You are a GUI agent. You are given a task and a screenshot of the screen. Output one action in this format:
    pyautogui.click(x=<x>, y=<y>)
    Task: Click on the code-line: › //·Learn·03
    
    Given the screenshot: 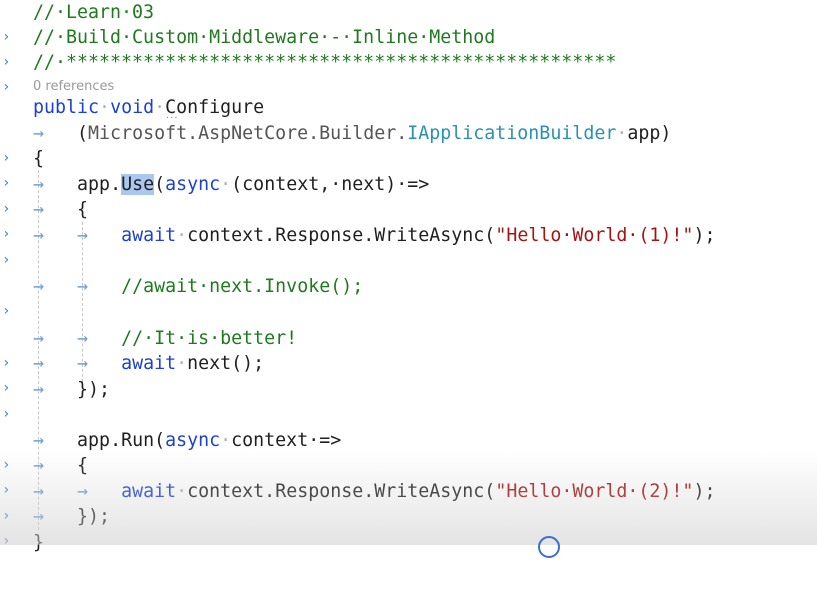 What is the action you would take?
    pyautogui.click(x=77, y=22)
    